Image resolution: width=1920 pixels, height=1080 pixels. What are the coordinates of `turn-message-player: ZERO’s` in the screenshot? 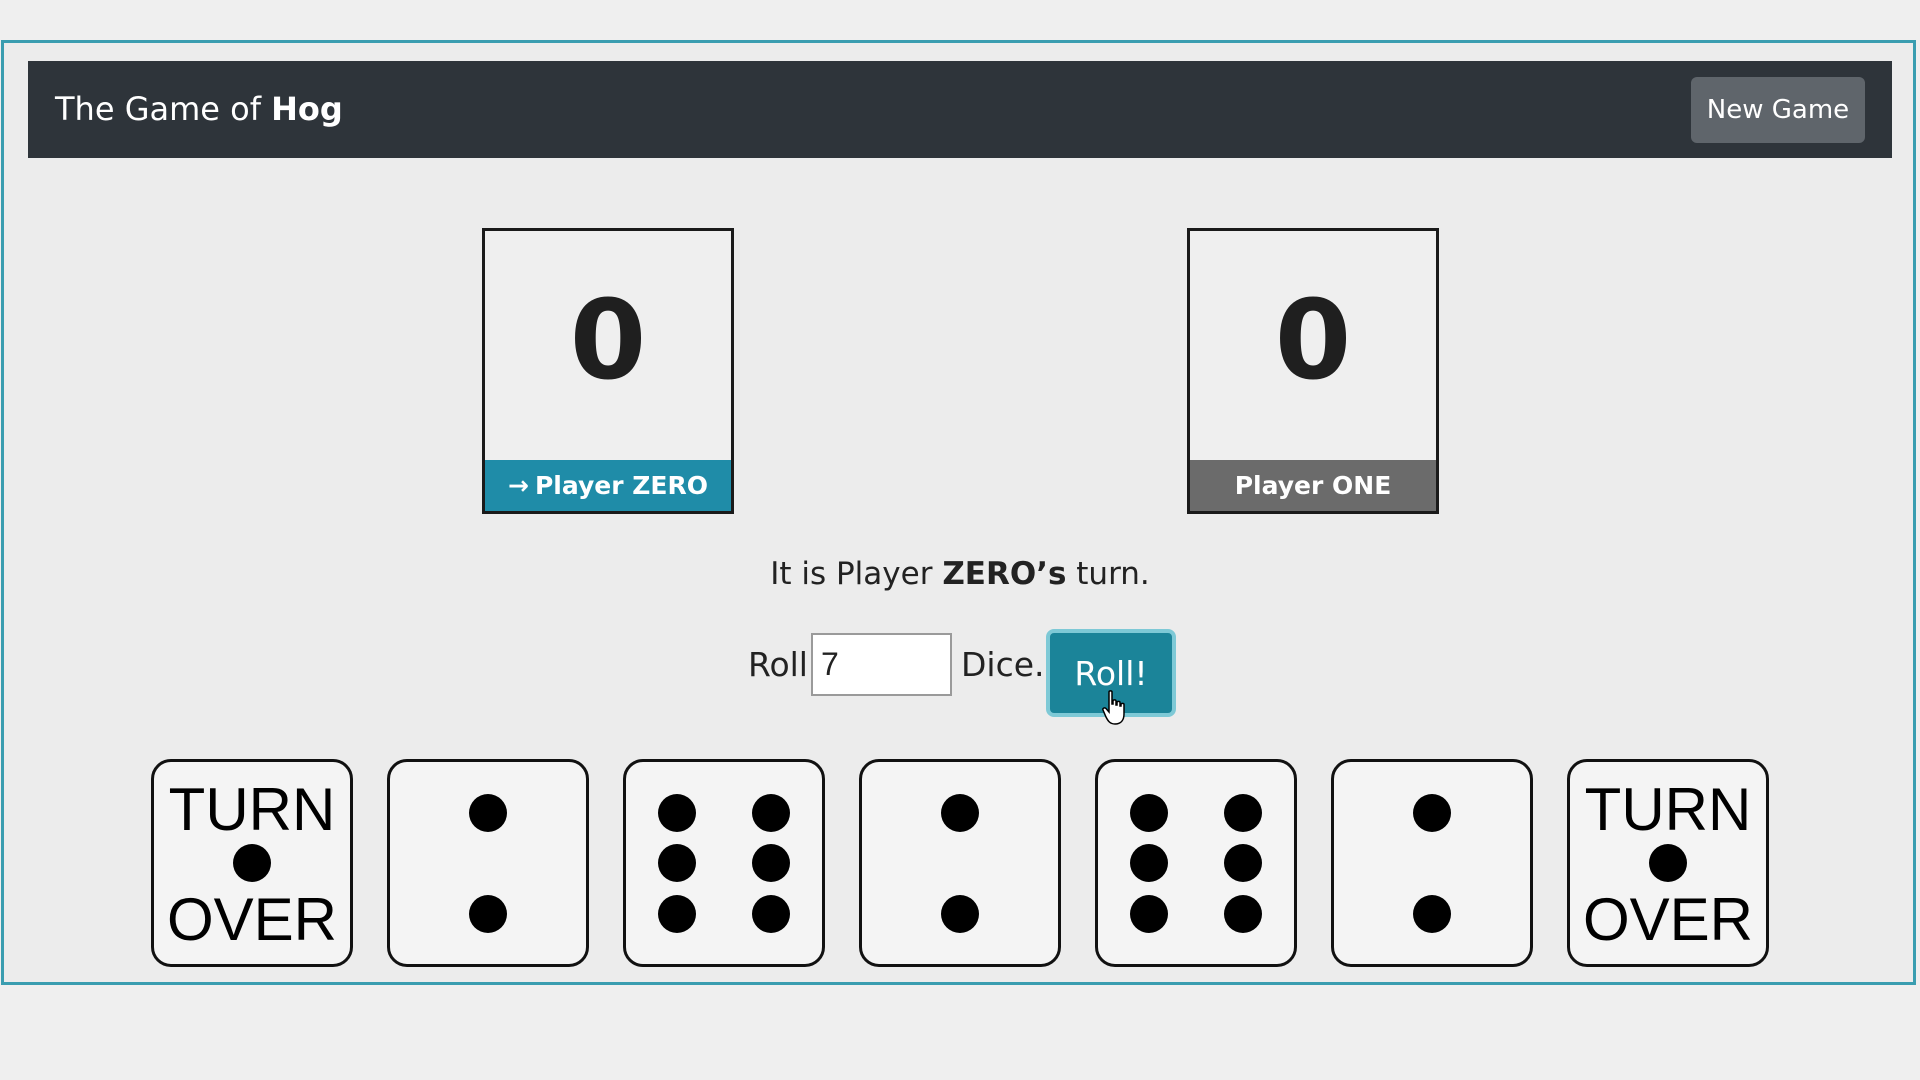 It's located at (1004, 574).